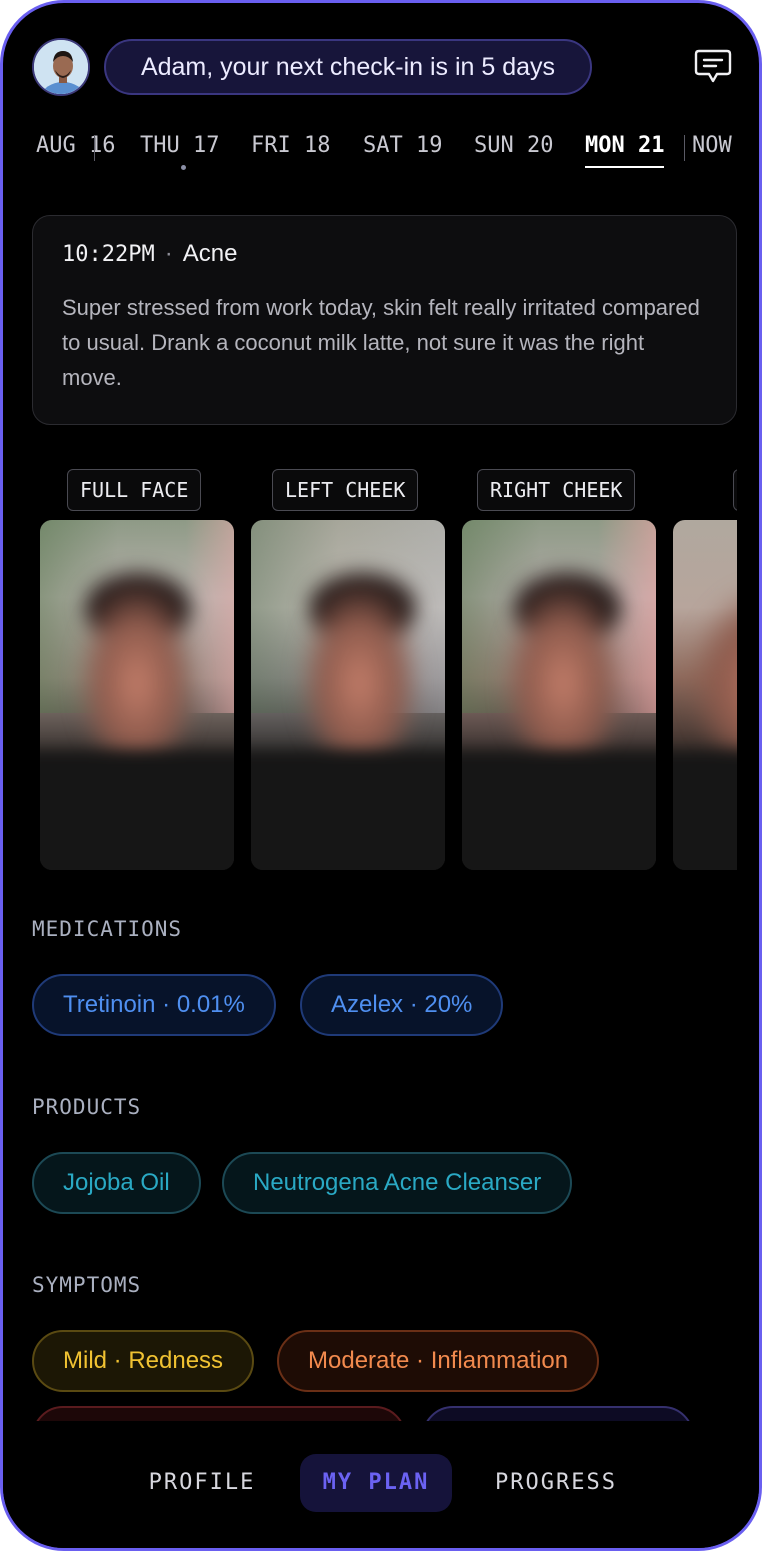  What do you see at coordinates (559, 695) in the screenshot?
I see `photo-right-cheek` at bounding box center [559, 695].